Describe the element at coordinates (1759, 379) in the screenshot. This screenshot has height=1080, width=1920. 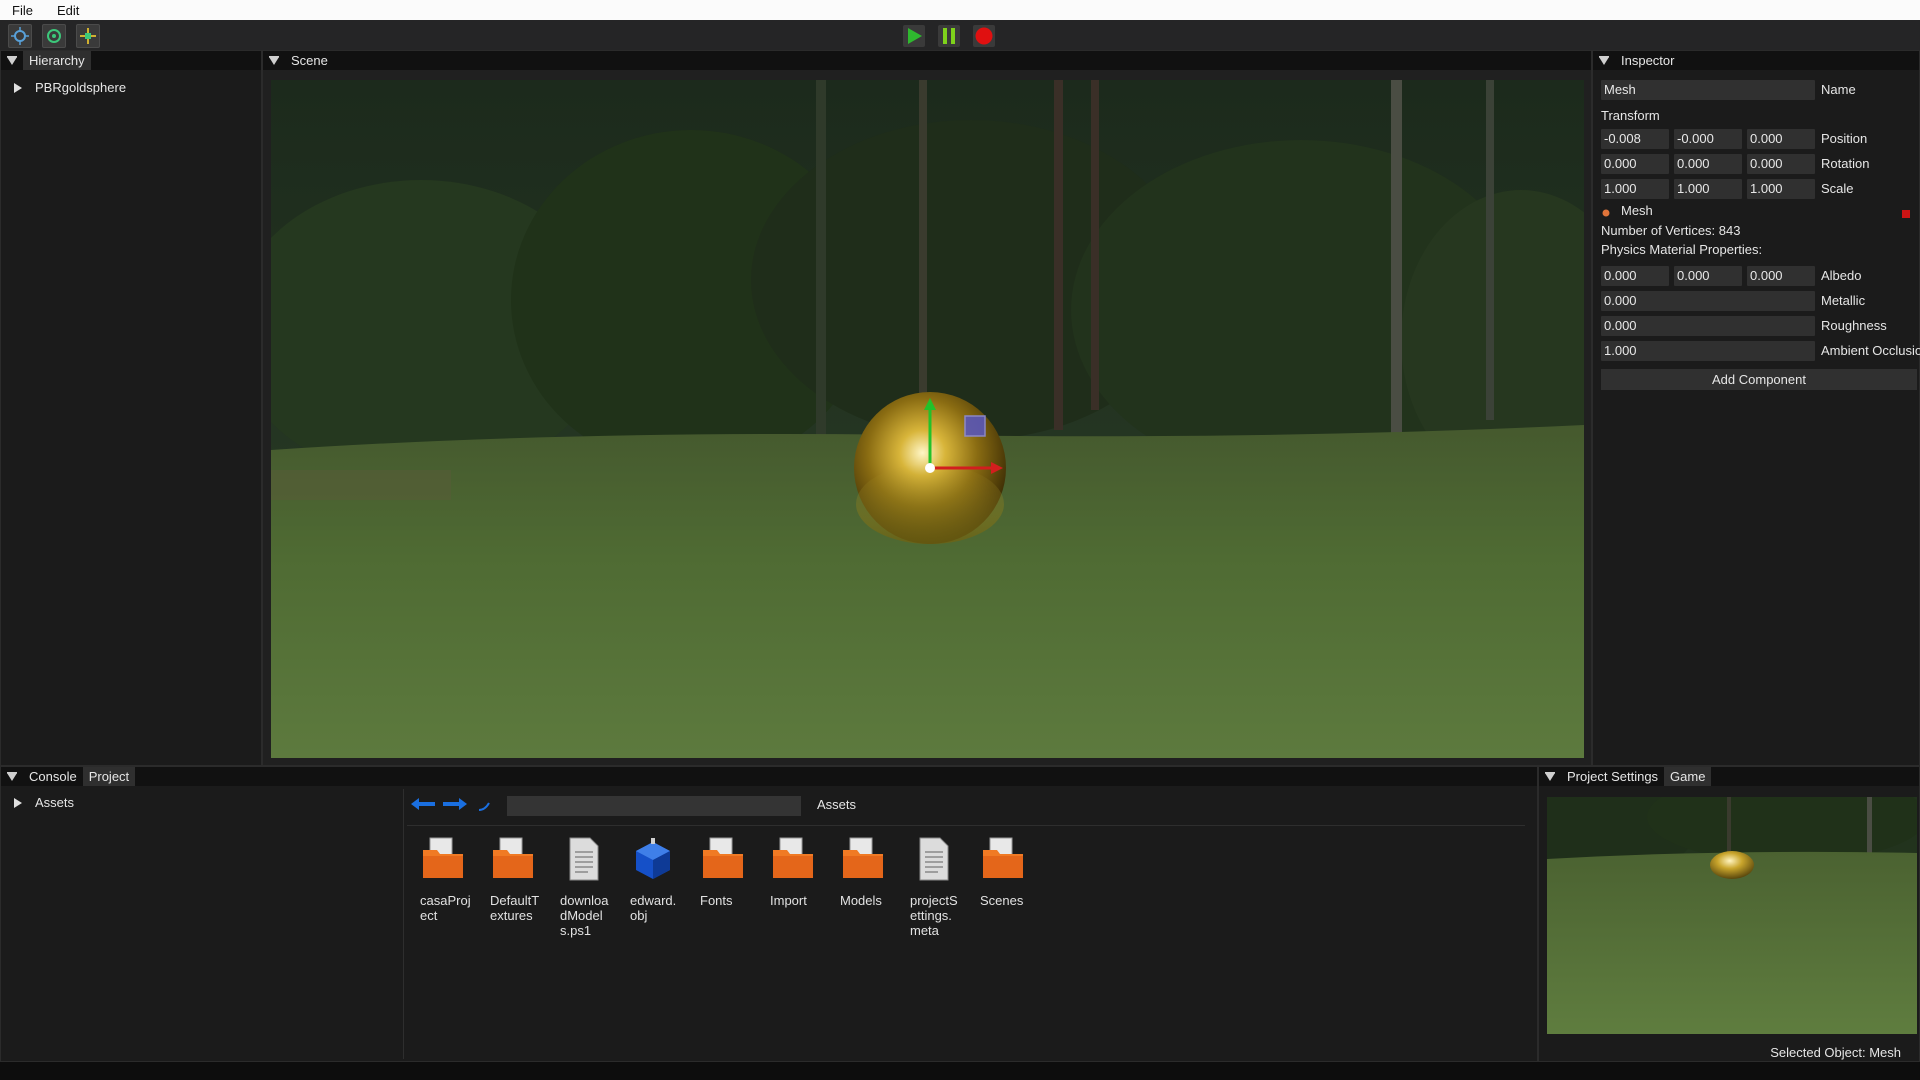
I see `add-component-button: Add Component` at that location.